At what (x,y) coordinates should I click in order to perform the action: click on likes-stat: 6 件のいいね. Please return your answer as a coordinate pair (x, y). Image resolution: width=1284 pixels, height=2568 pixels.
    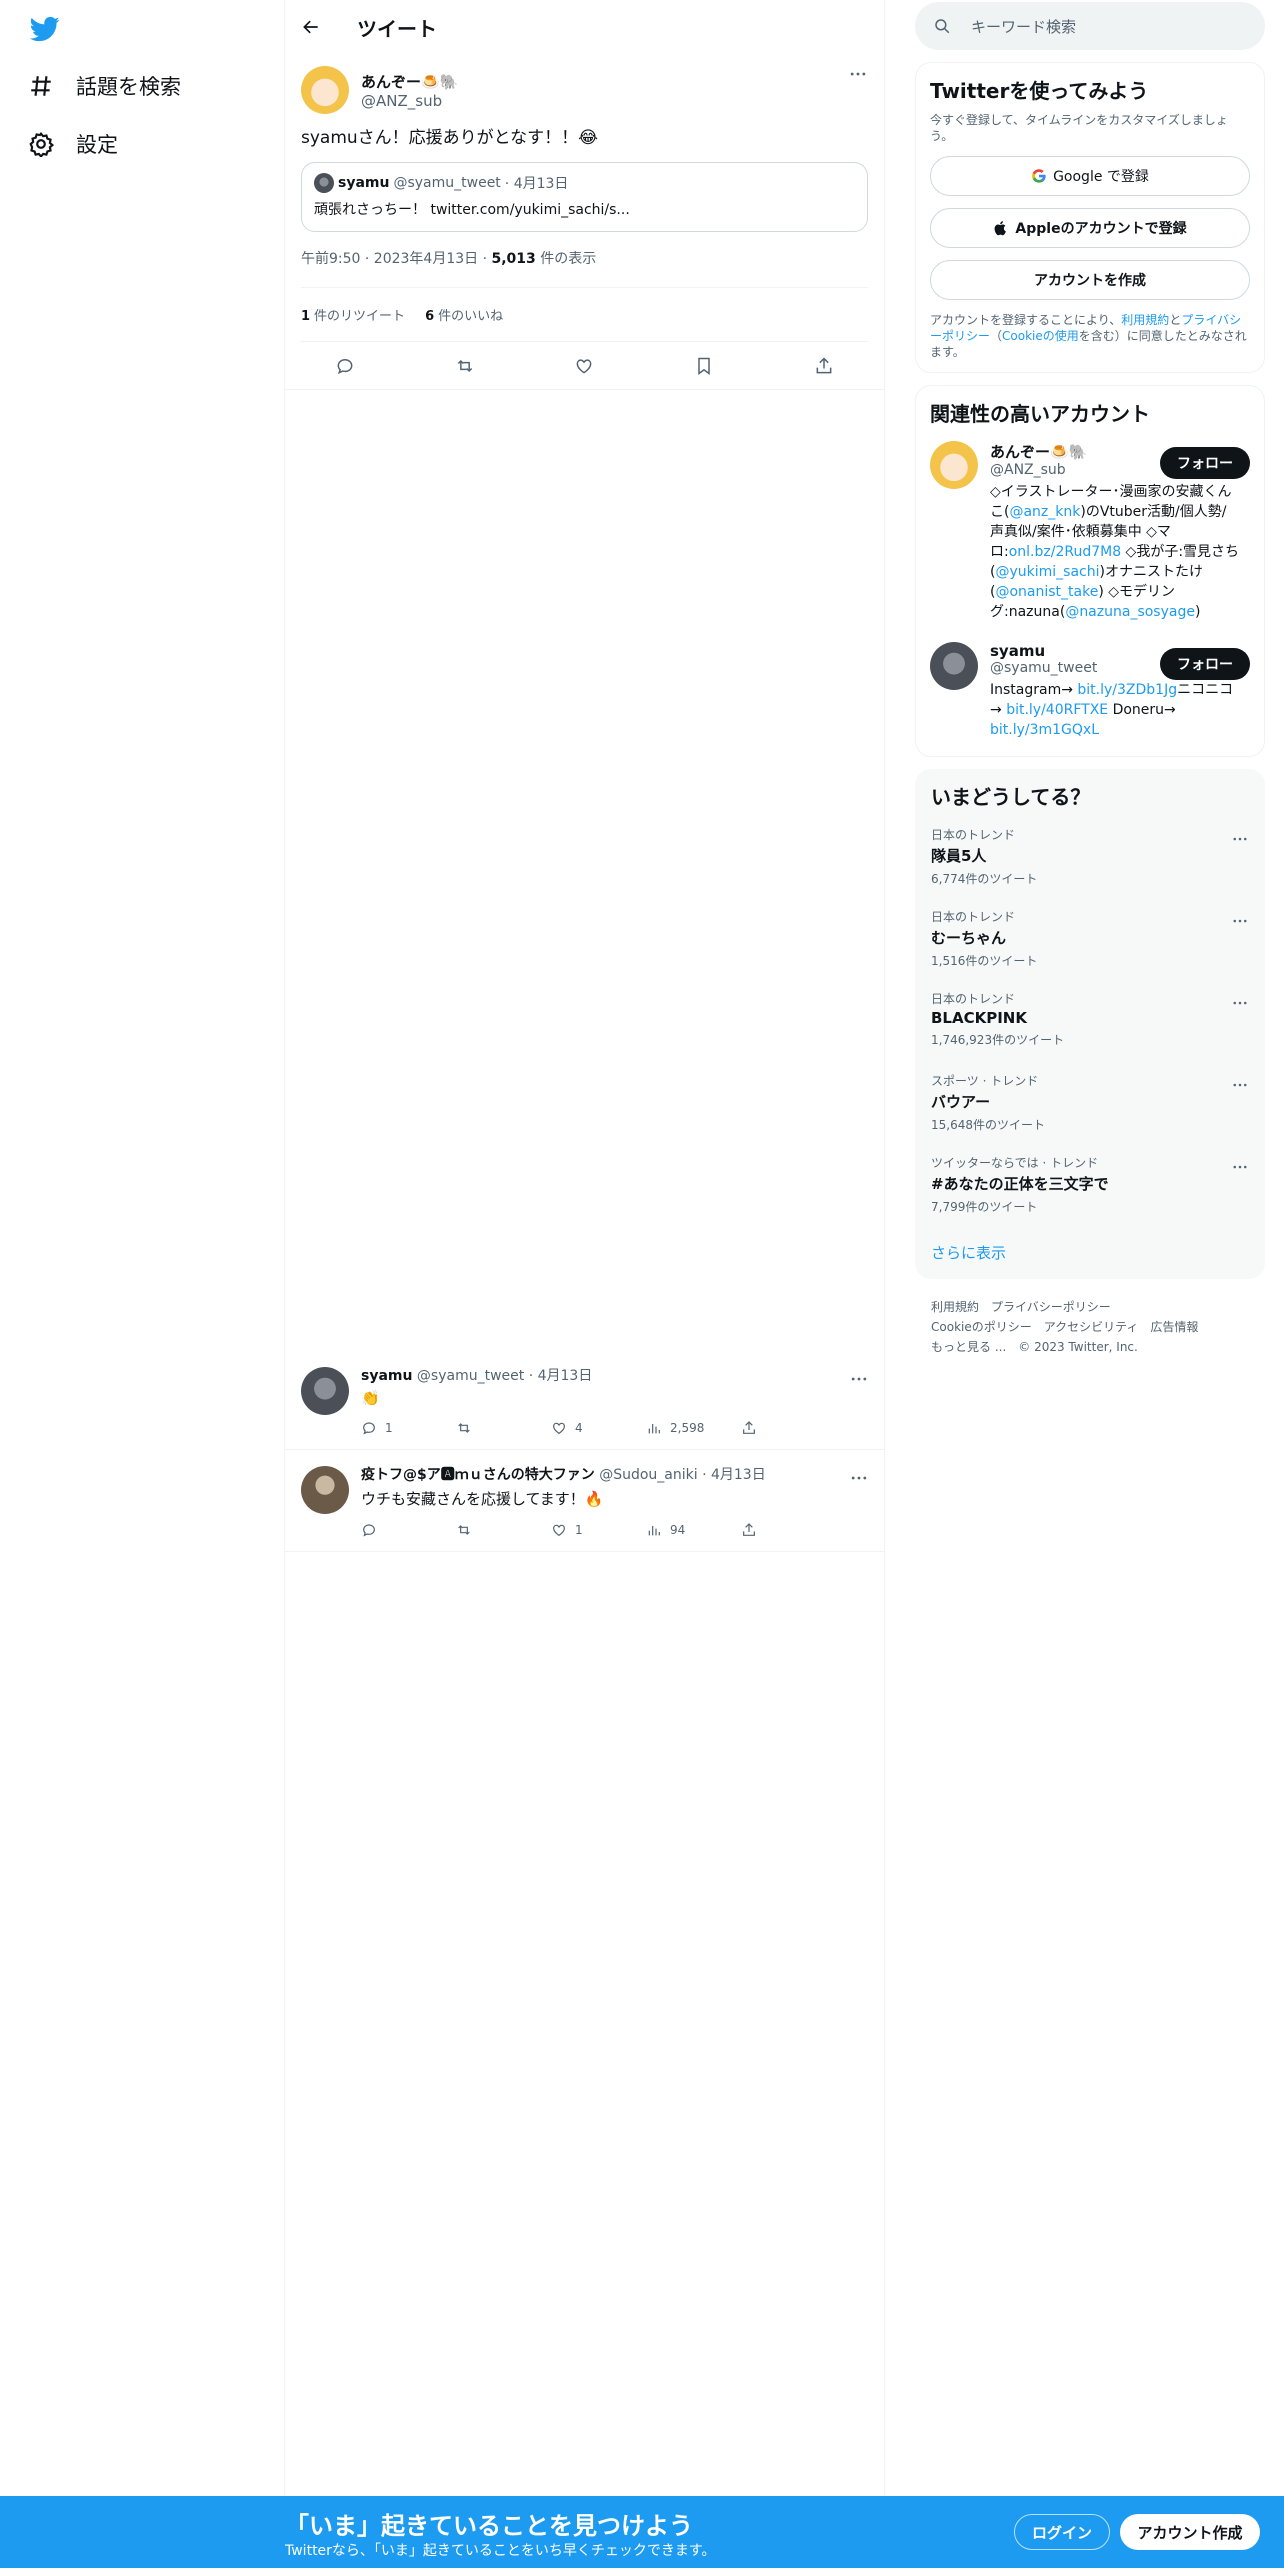
    Looking at the image, I should click on (464, 314).